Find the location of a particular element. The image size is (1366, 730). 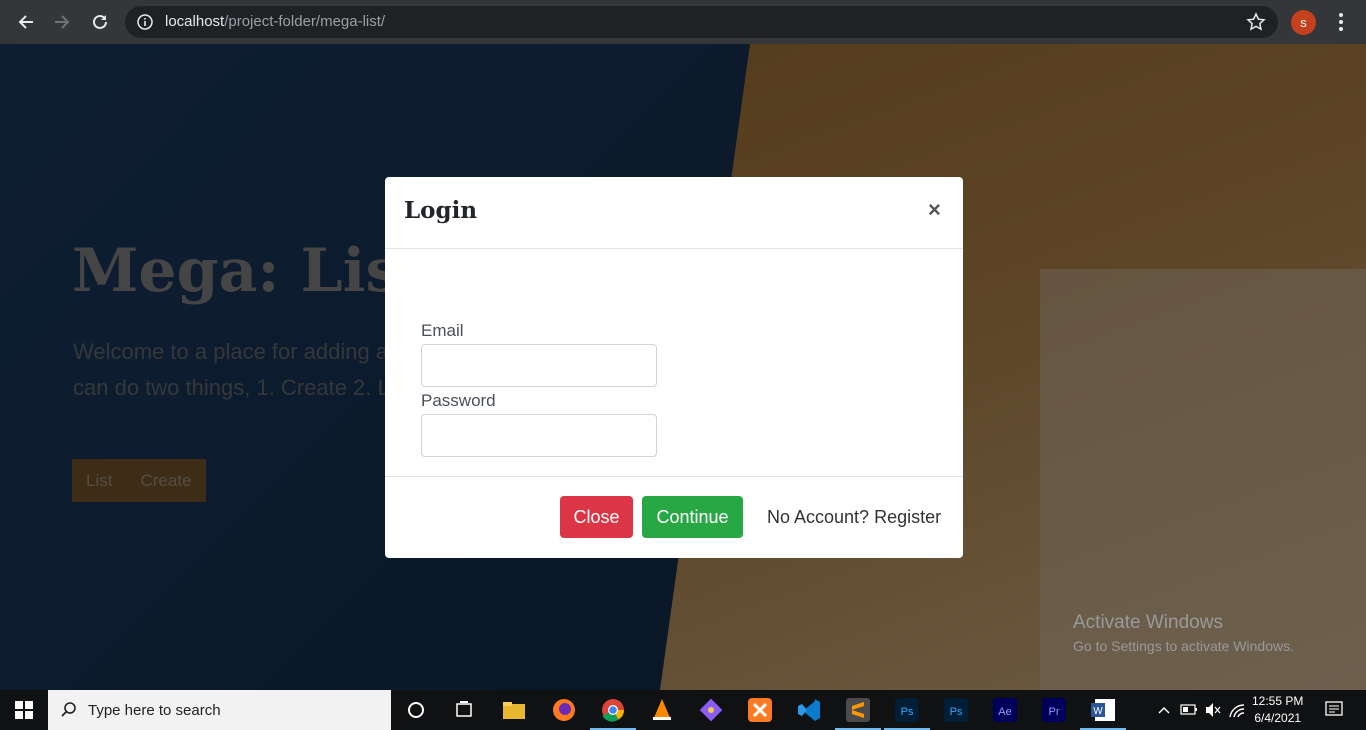

close-icon: × is located at coordinates (934, 210).